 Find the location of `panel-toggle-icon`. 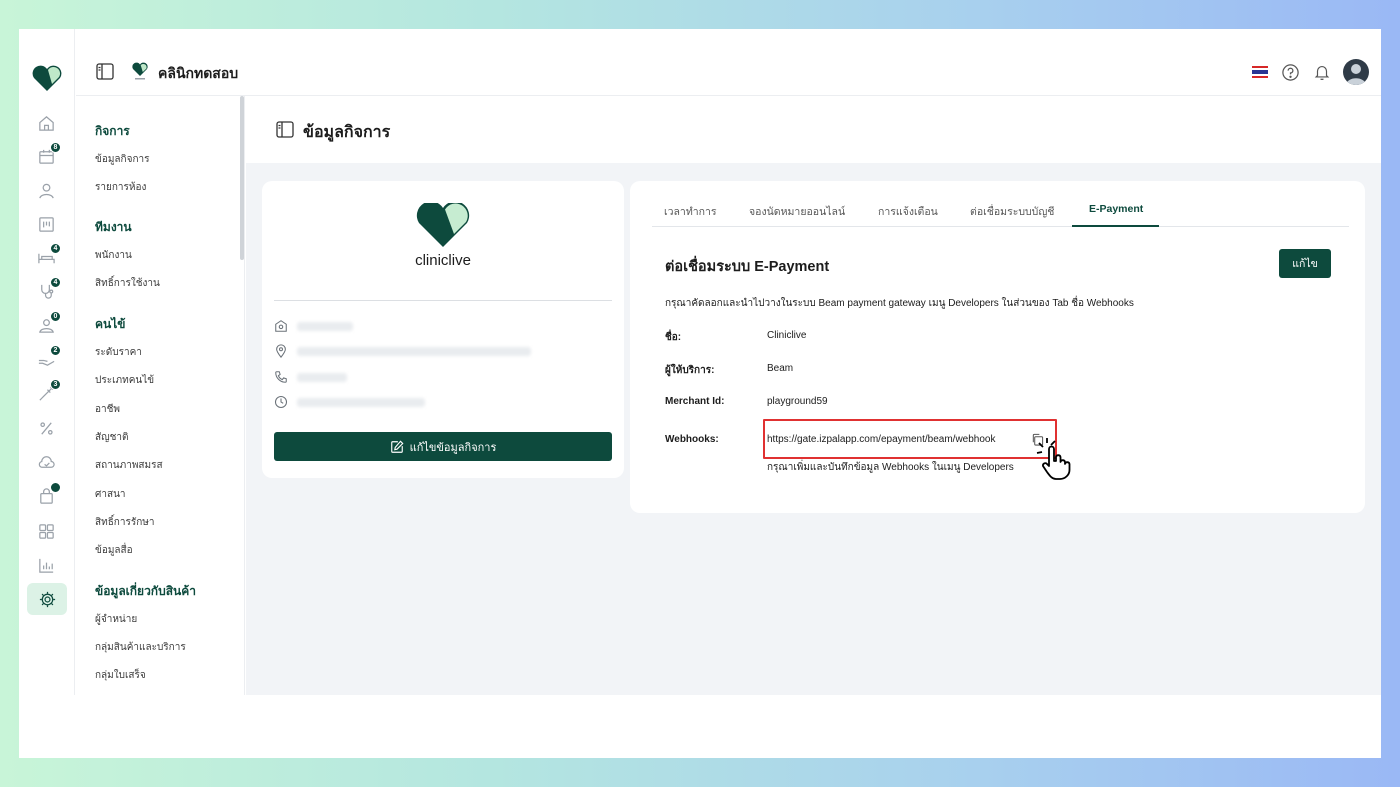

panel-toggle-icon is located at coordinates (105, 71).